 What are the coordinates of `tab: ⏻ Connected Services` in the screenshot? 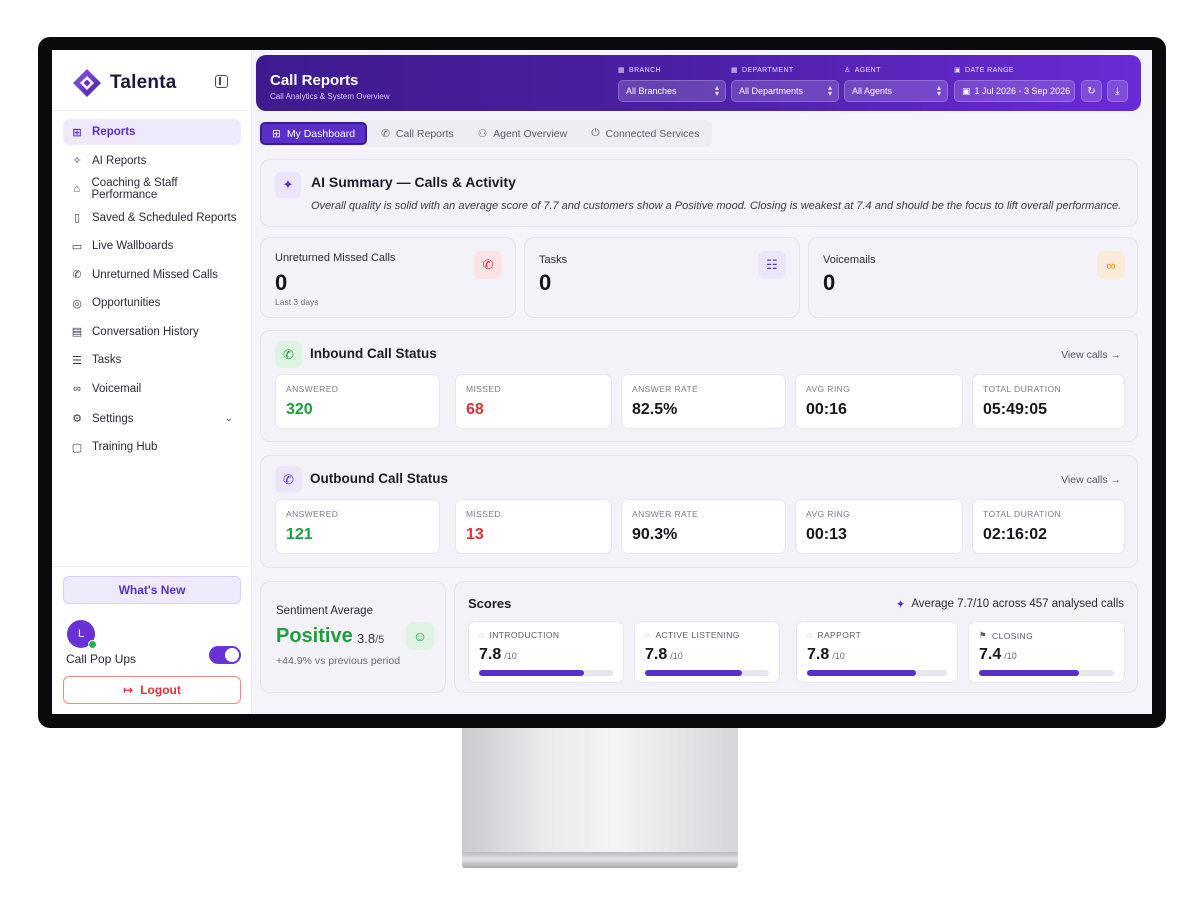 It's located at (645, 133).